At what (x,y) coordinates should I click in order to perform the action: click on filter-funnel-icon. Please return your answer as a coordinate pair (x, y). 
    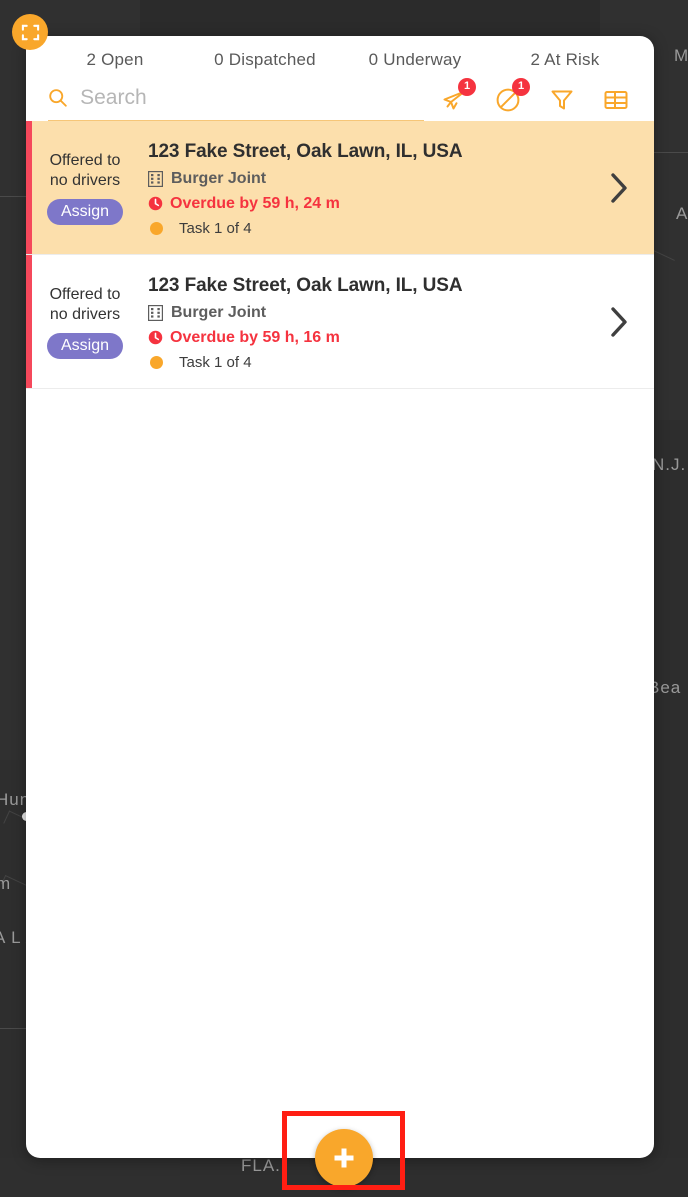
    Looking at the image, I should click on (562, 99).